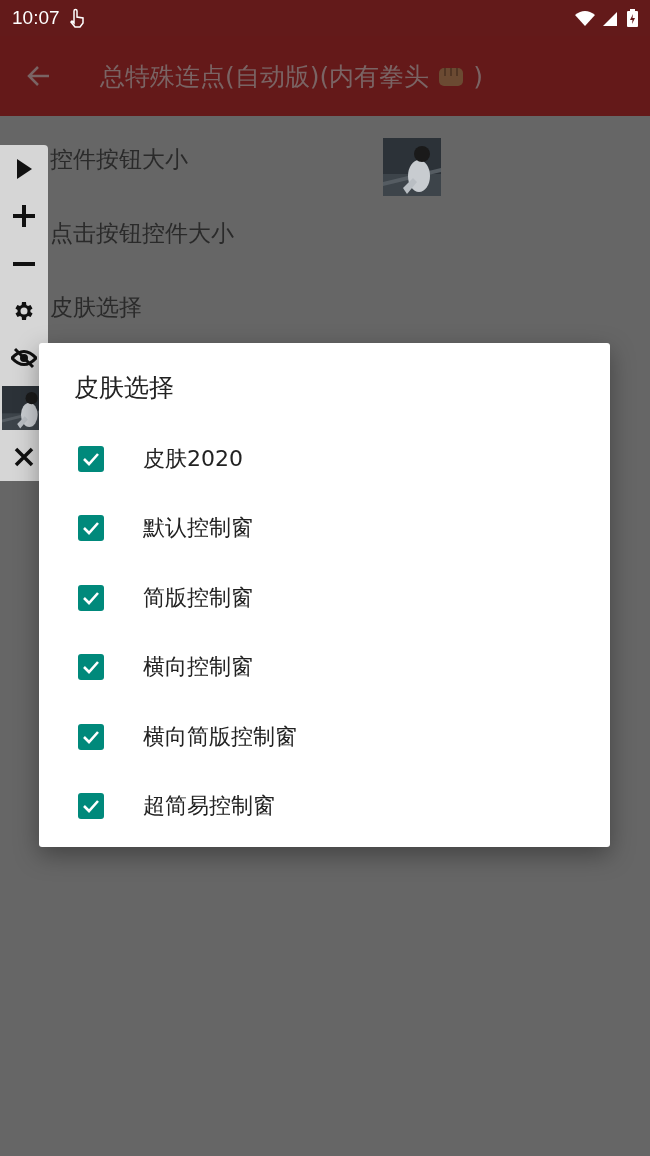  I want to click on dialog-title: 皮肤选择, so click(124, 388).